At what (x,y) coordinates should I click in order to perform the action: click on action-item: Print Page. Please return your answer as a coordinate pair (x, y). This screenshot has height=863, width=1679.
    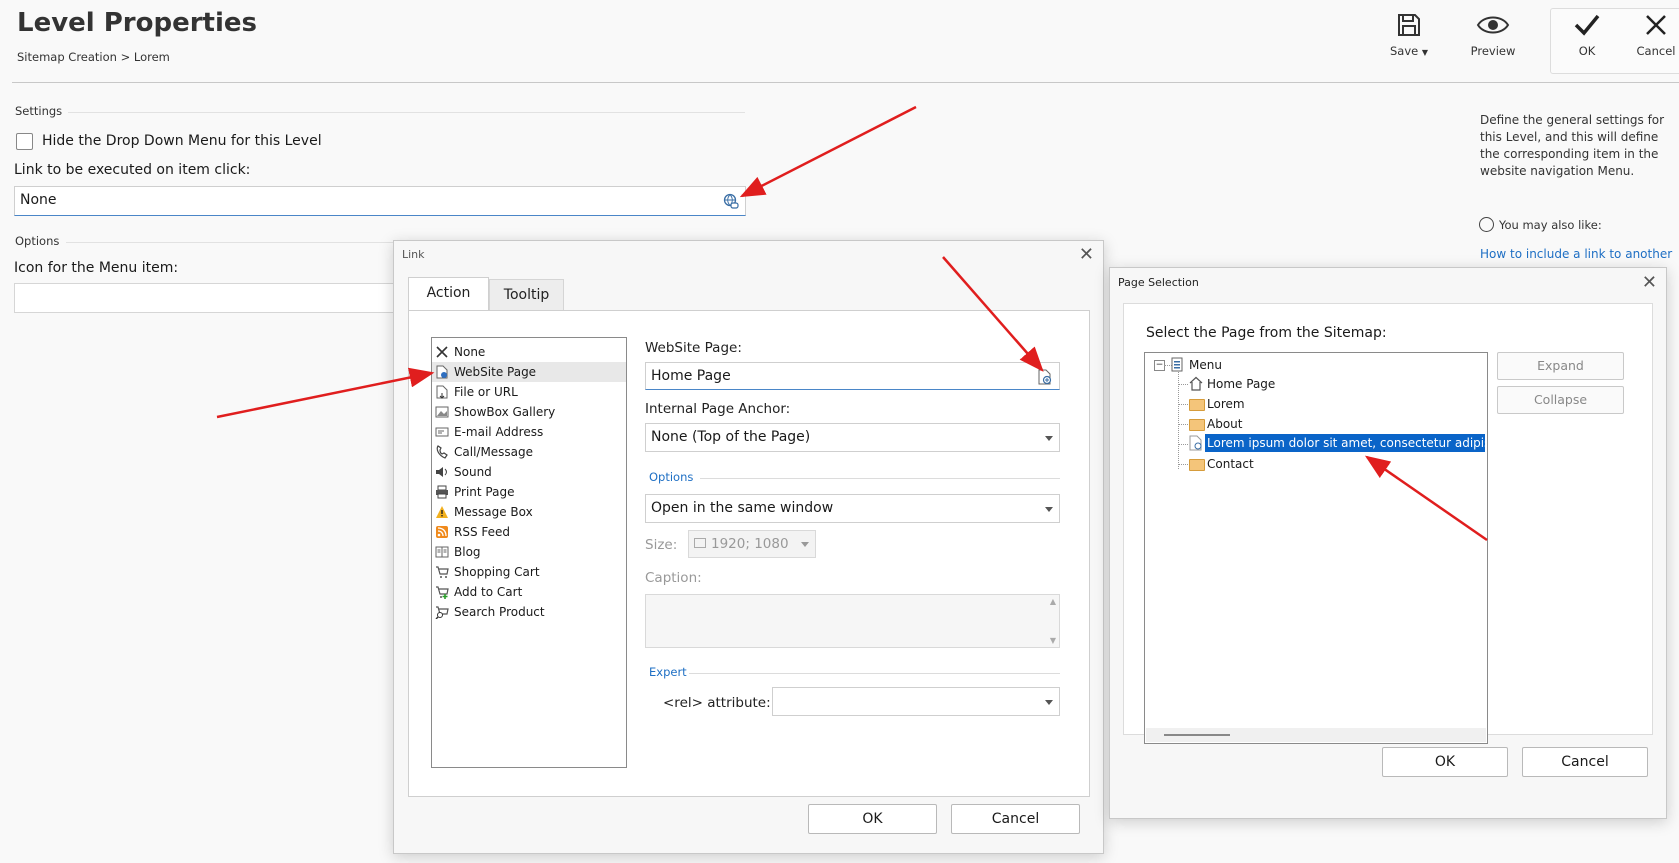
    Looking at the image, I should click on (529, 492).